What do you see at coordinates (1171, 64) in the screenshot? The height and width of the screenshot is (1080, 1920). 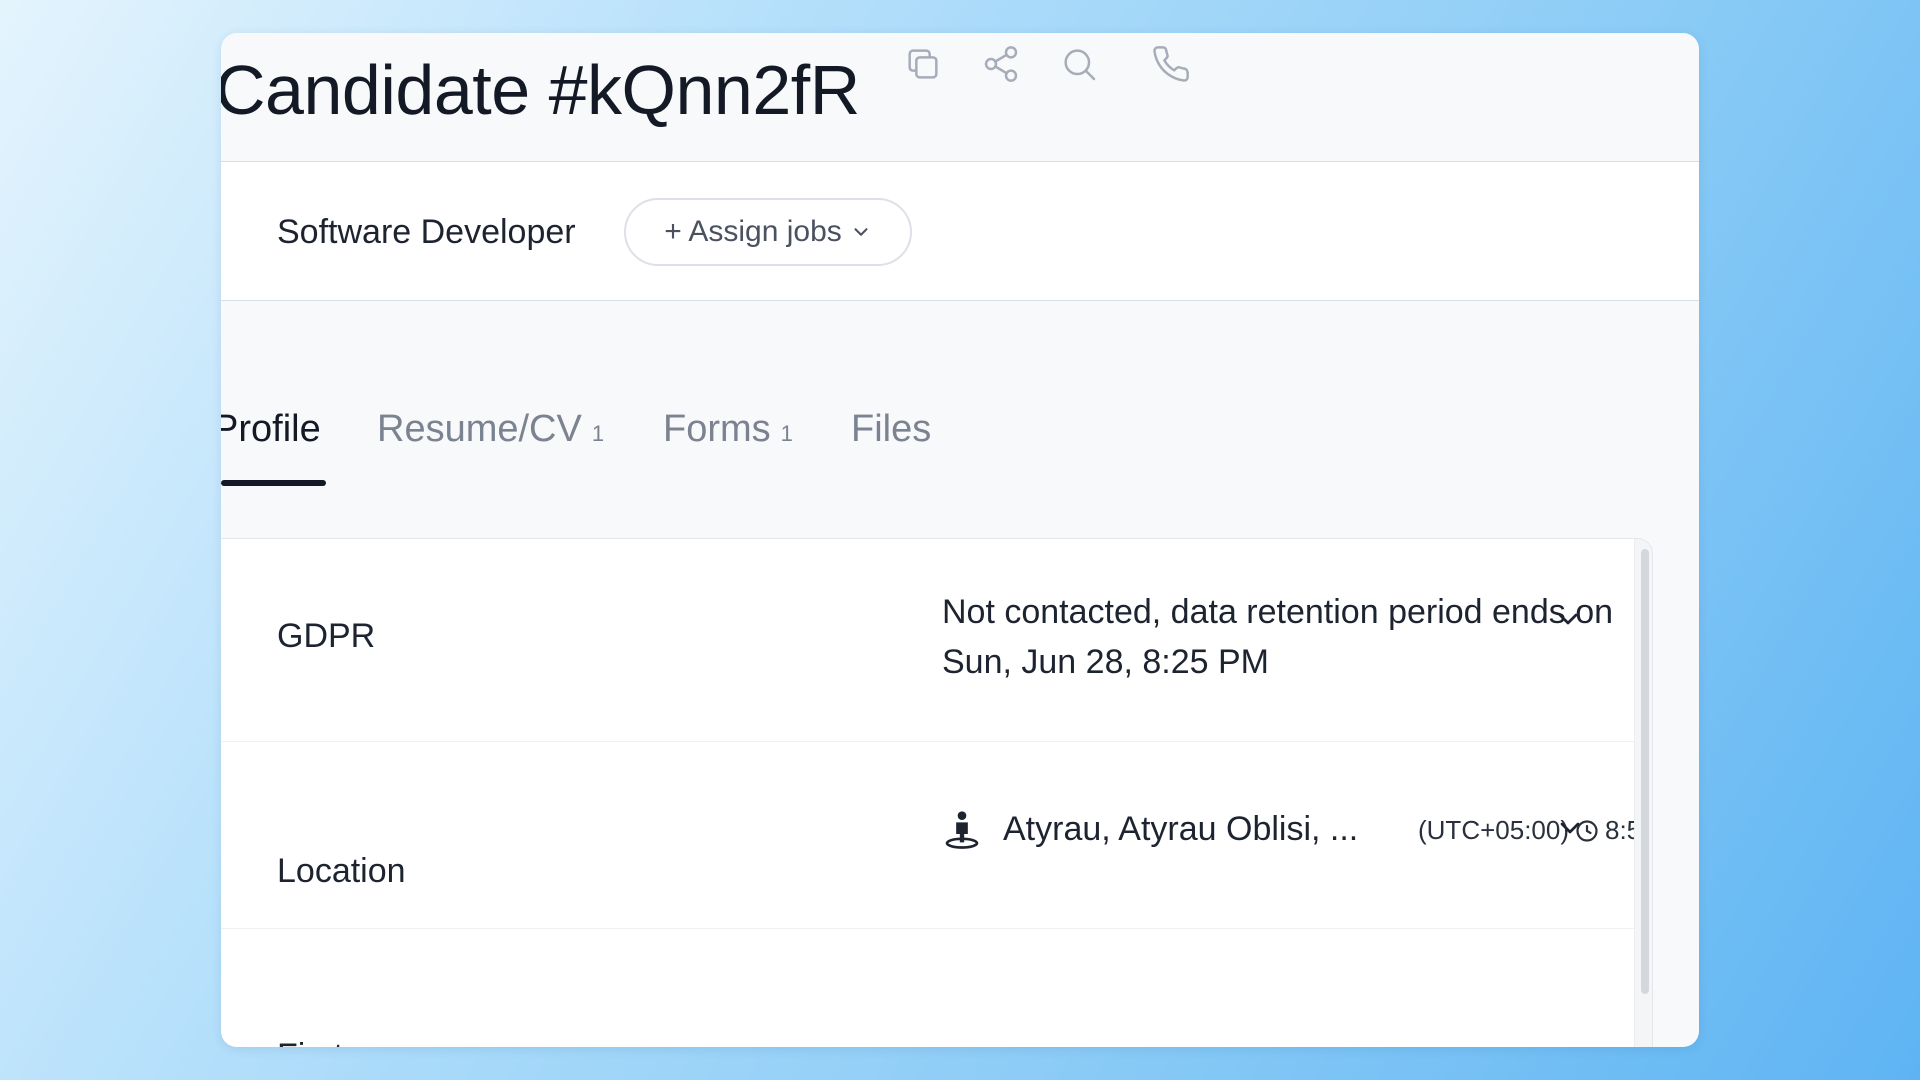 I see `phone-icon` at bounding box center [1171, 64].